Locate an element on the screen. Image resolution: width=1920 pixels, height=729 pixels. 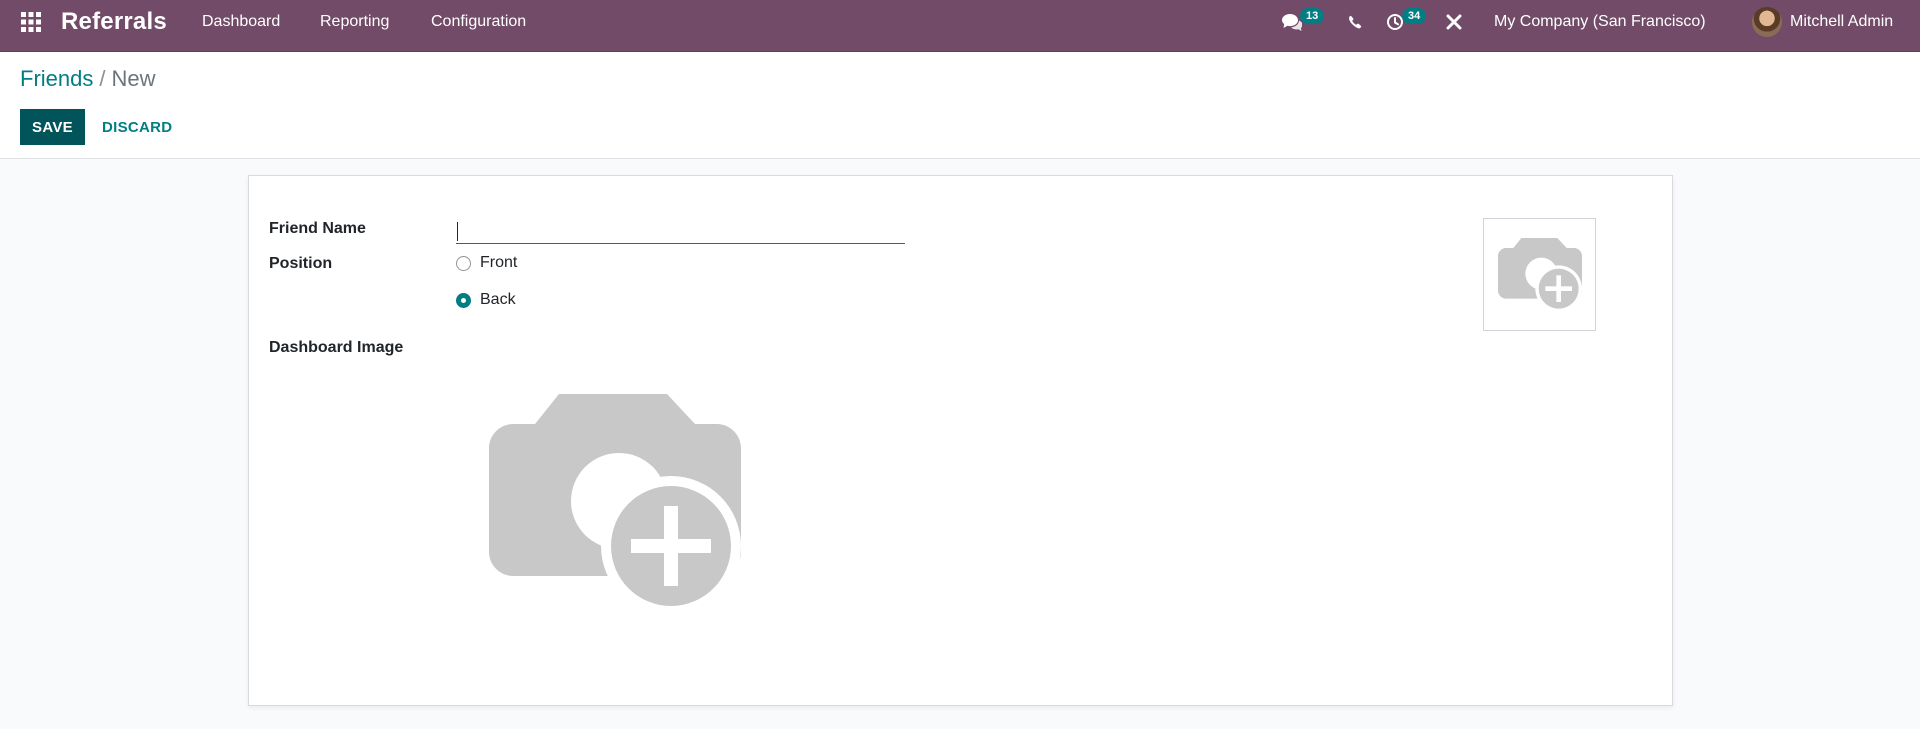
apps-menu-button is located at coordinates (31, 22).